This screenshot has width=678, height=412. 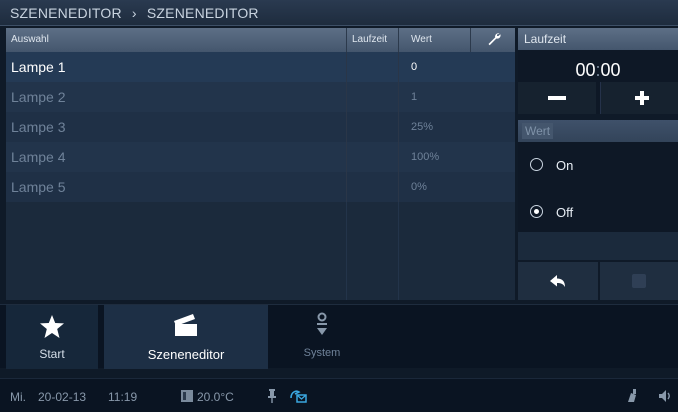 What do you see at coordinates (38, 67) in the screenshot?
I see `row-name: Lampe 1` at bounding box center [38, 67].